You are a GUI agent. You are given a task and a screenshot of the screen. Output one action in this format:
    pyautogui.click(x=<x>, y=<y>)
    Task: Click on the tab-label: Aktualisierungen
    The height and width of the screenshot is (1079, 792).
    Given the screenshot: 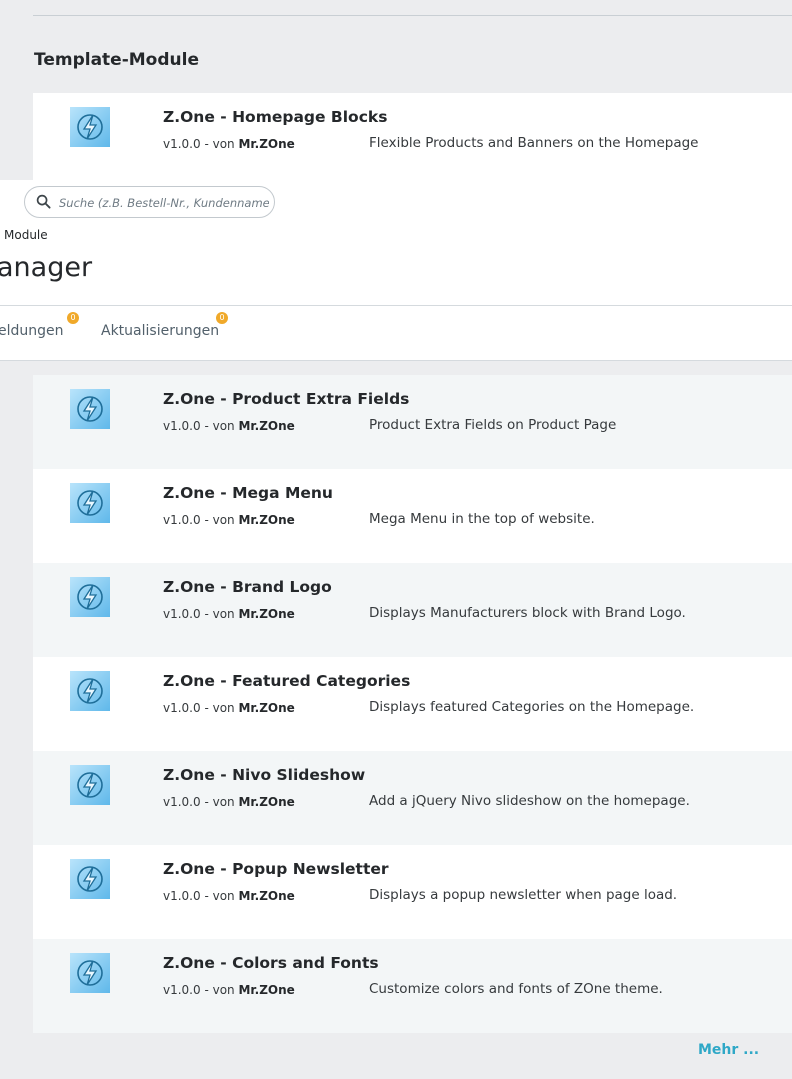 What is the action you would take?
    pyautogui.click(x=160, y=331)
    